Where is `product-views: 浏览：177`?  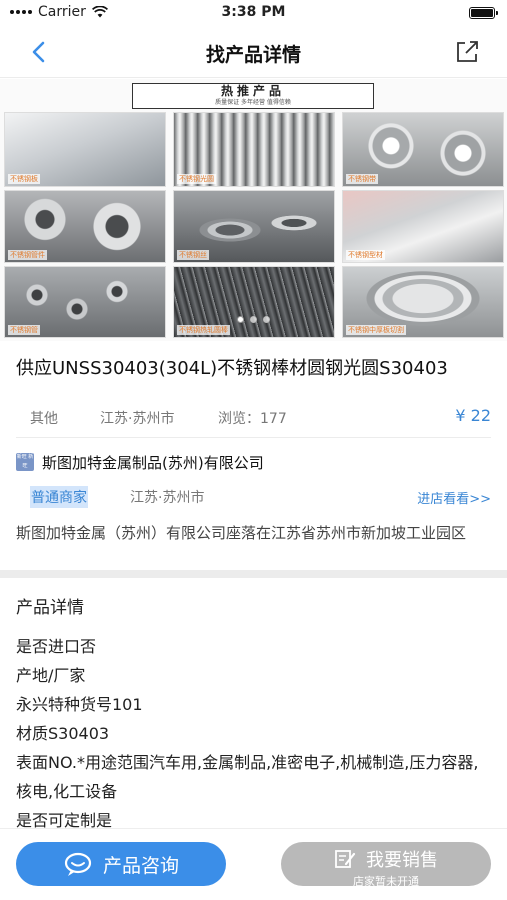 product-views: 浏览：177 is located at coordinates (252, 419).